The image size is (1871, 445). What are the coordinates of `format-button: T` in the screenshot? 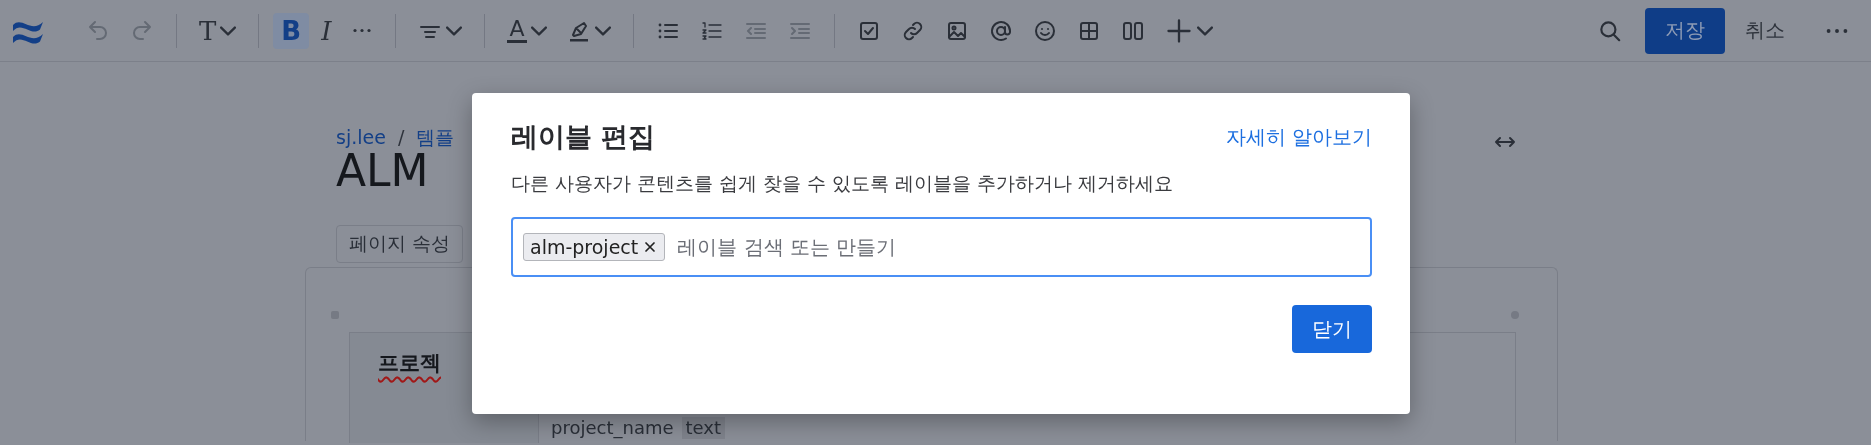 It's located at (218, 30).